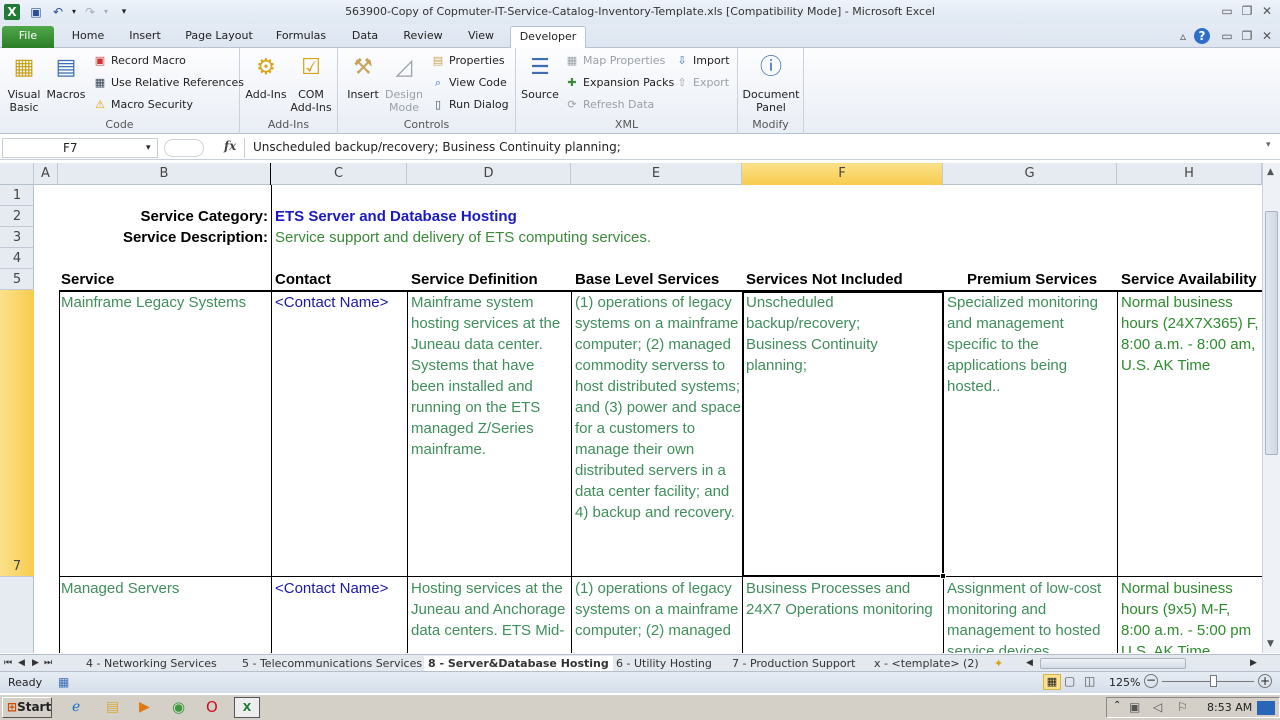 This screenshot has width=1280, height=720. What do you see at coordinates (1268, 145) in the screenshot?
I see `expand-formula-bar-icon: ▾` at bounding box center [1268, 145].